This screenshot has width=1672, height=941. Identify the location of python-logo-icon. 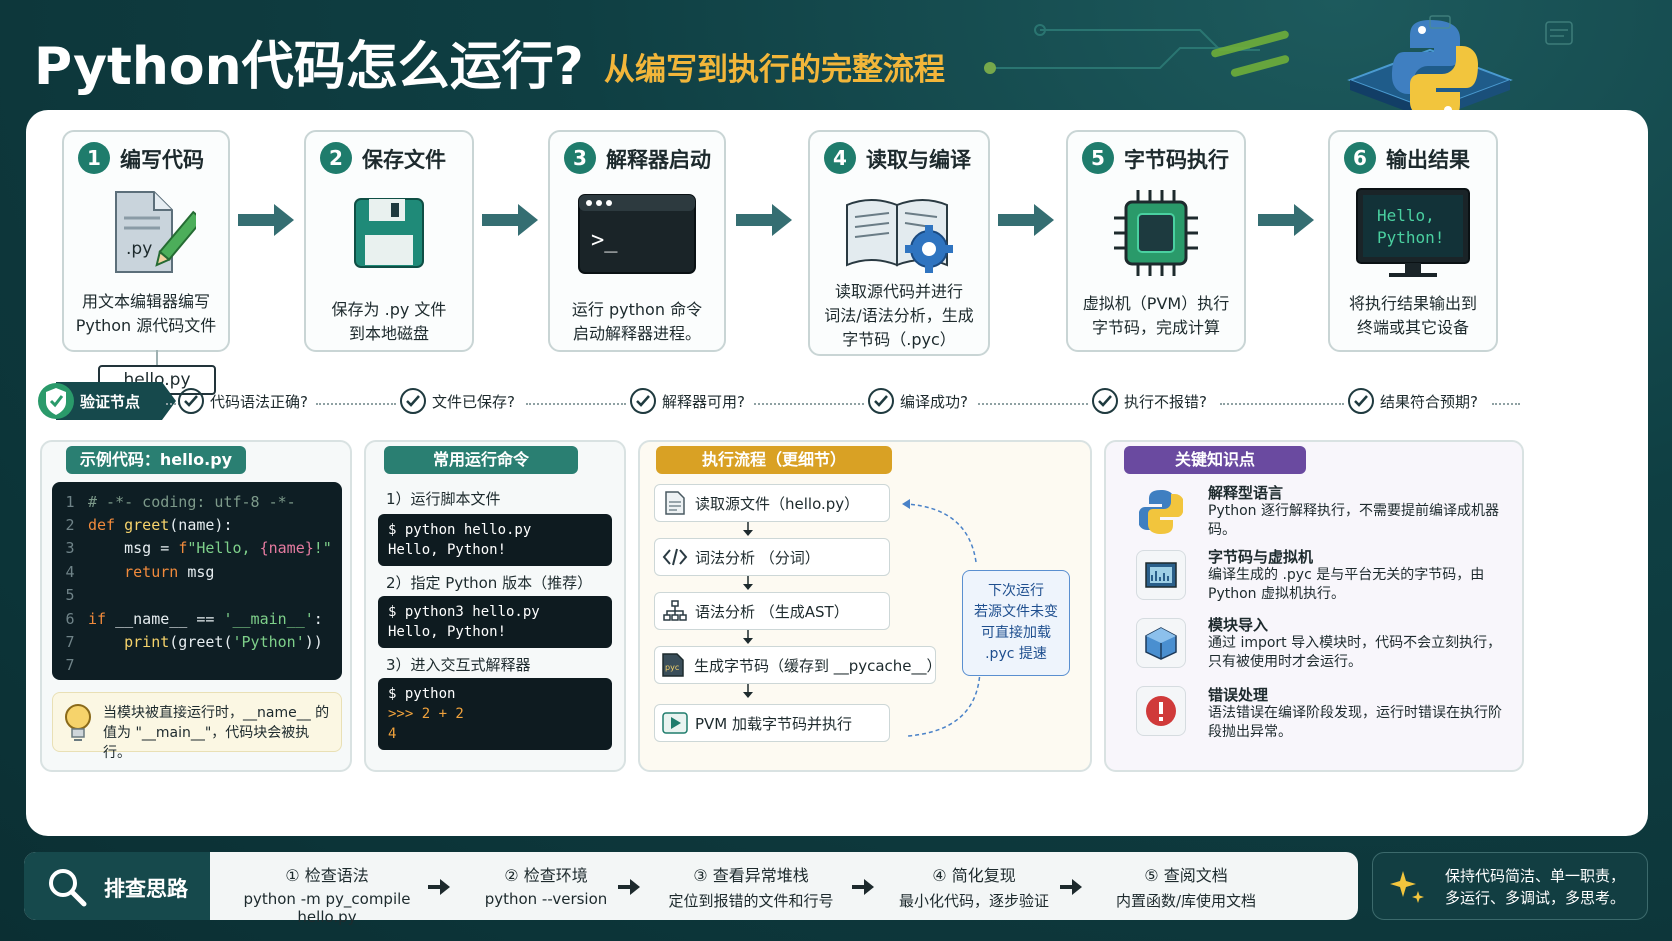
(1161, 511).